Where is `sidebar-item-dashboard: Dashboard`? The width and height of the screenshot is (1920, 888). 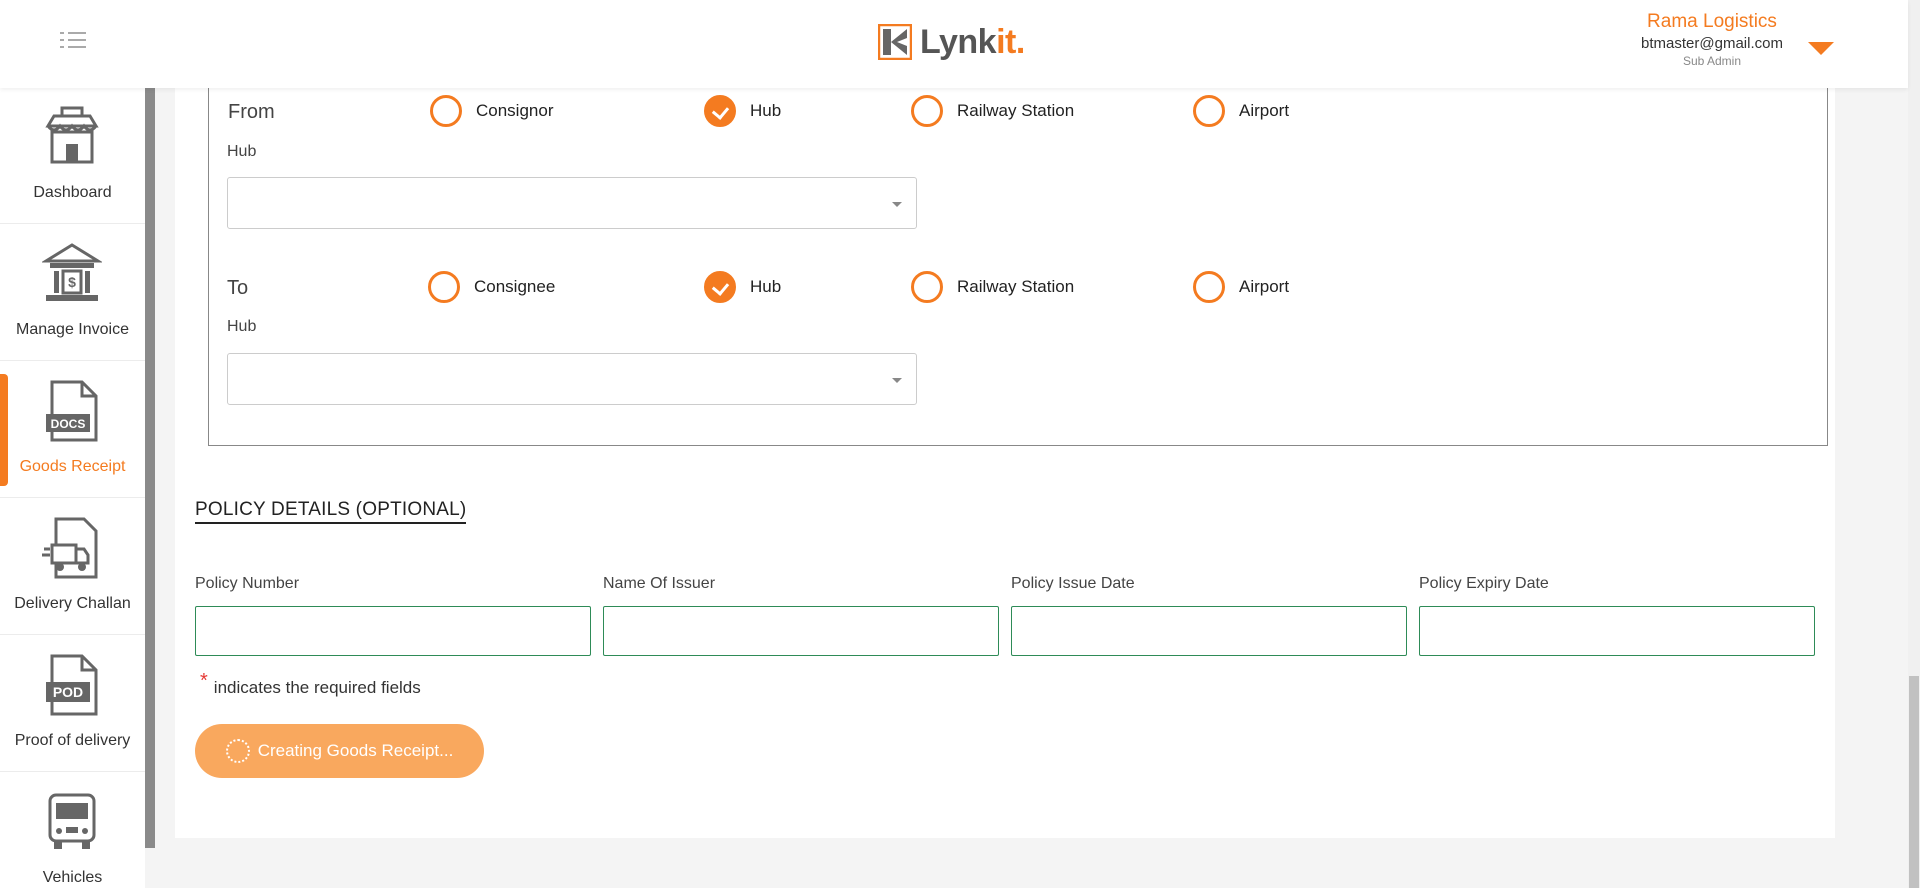 sidebar-item-dashboard: Dashboard is located at coordinates (72, 156).